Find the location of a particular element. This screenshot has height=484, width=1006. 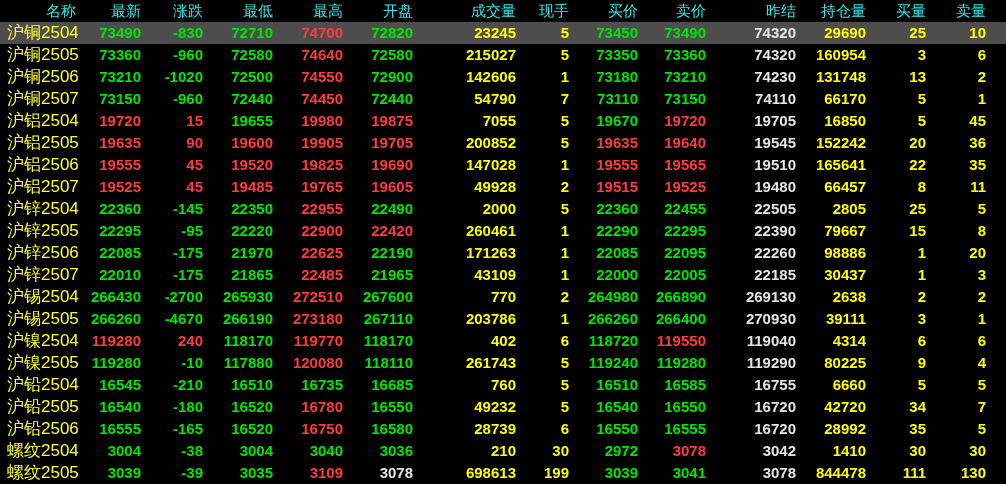

table-cell-text: 16510 is located at coordinates (617, 385).